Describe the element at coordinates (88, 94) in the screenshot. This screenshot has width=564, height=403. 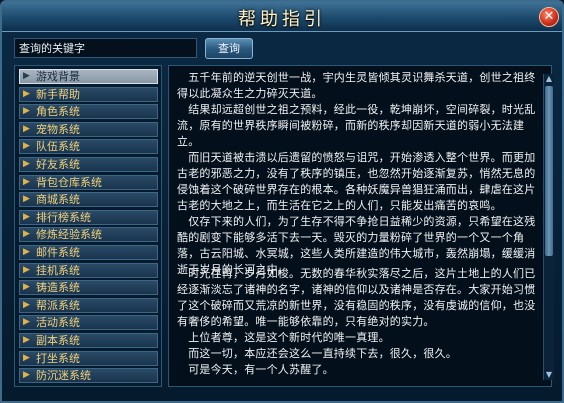
I see `sidebar-item: ▶ 新手帮助` at that location.